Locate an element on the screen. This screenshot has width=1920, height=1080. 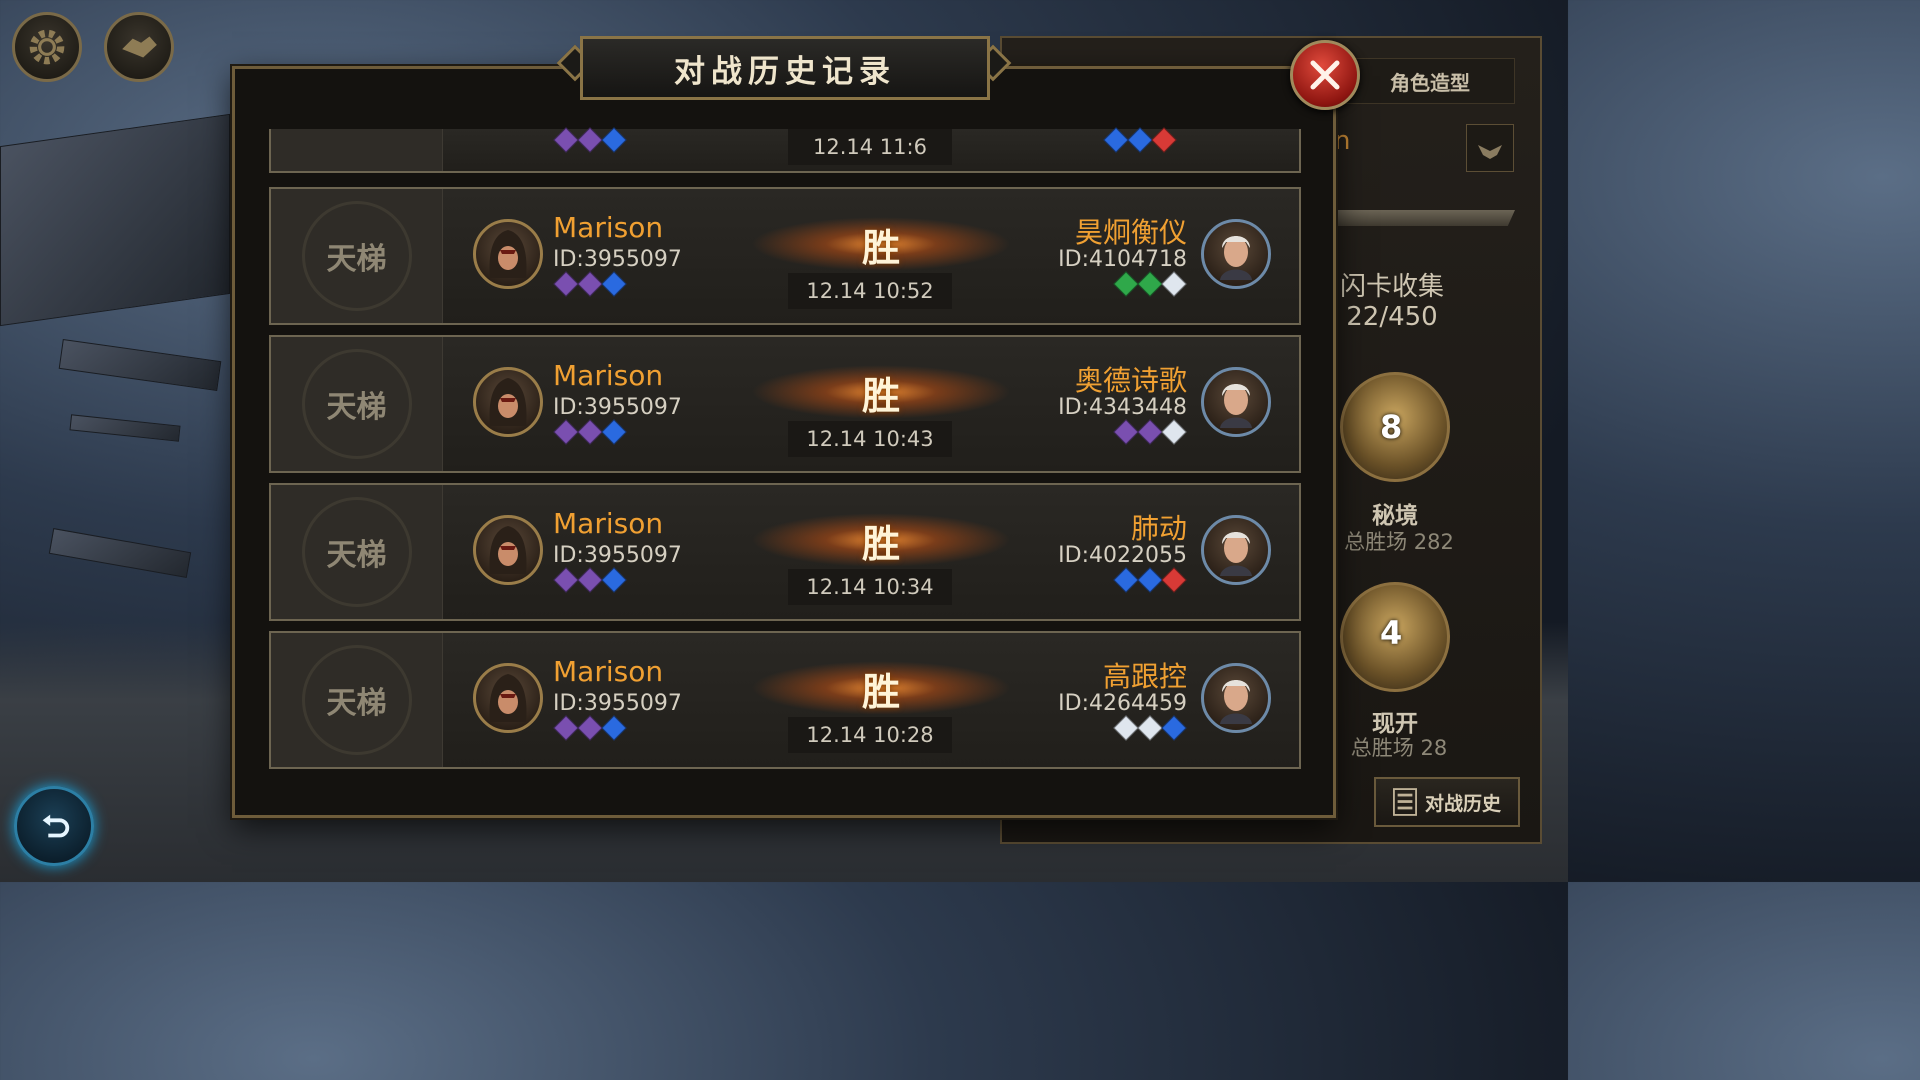
opponent-name: 高跟控 is located at coordinates (1144, 676).